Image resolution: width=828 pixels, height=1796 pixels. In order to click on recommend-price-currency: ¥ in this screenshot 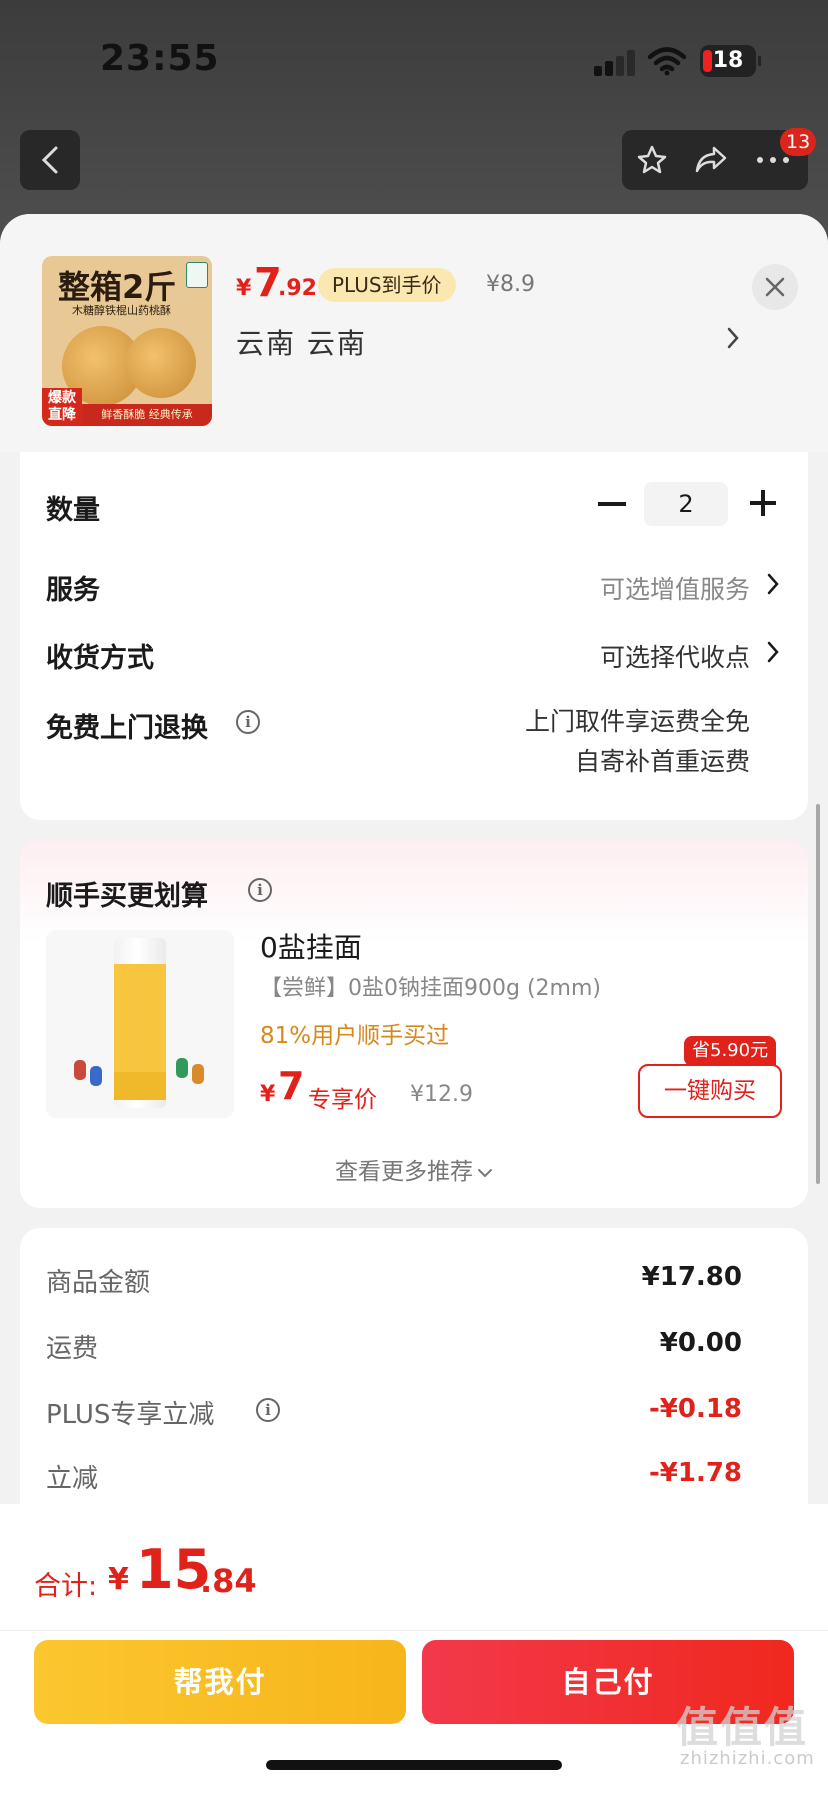, I will do `click(268, 1094)`.